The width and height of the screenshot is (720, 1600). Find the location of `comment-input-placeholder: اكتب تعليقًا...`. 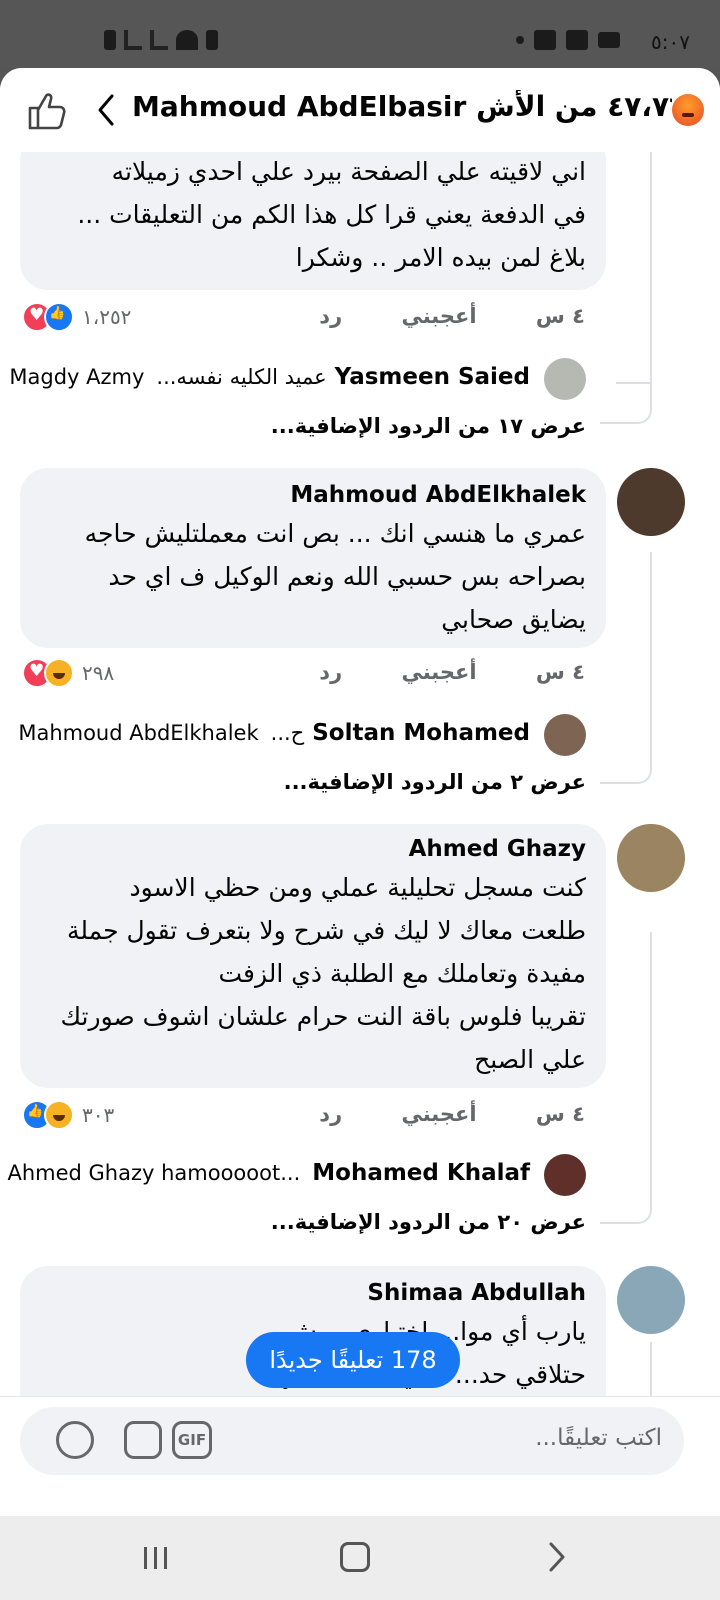

comment-input-placeholder: اكتب تعليقًا... is located at coordinates (598, 1438).